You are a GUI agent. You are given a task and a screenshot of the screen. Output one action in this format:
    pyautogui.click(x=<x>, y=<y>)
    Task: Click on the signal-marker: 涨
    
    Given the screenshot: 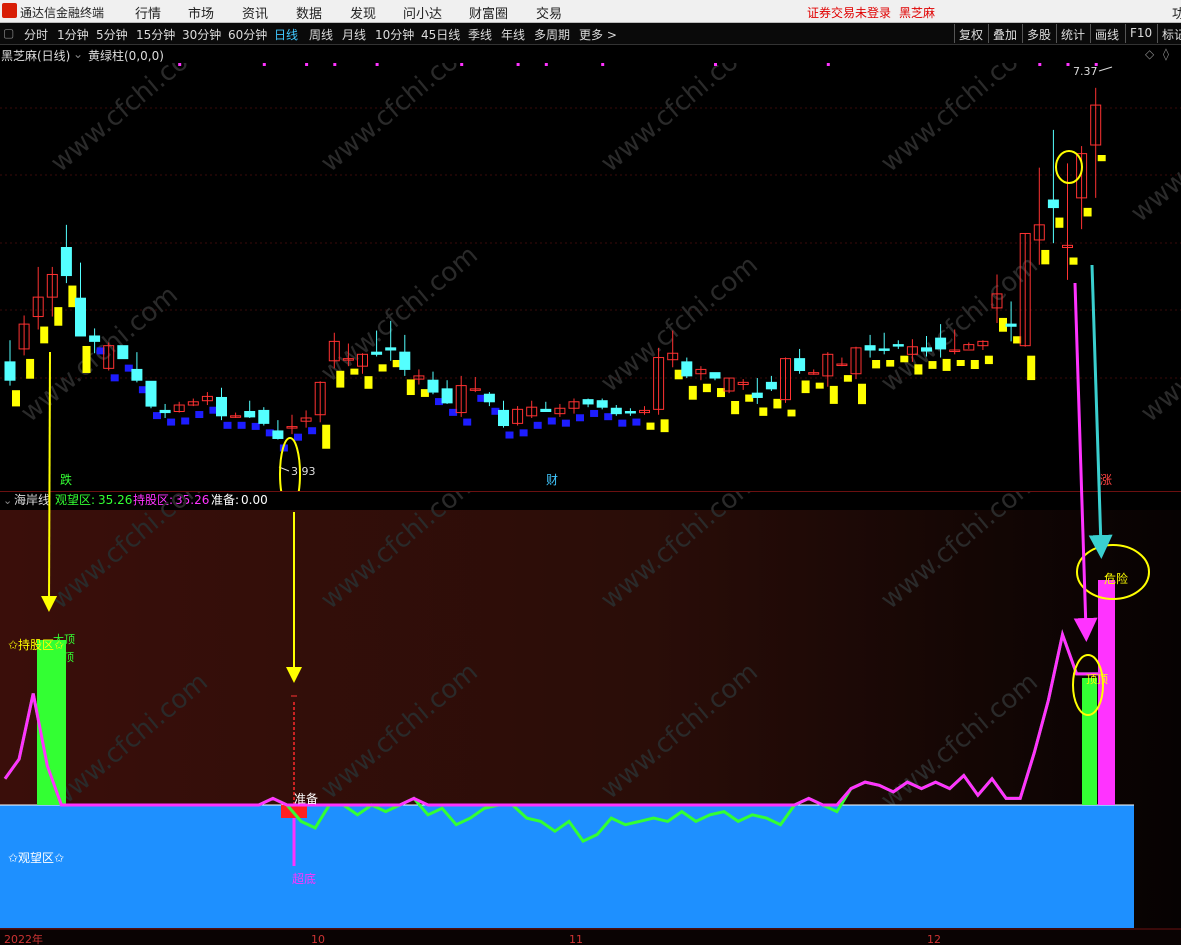 What is the action you would take?
    pyautogui.click(x=1106, y=479)
    